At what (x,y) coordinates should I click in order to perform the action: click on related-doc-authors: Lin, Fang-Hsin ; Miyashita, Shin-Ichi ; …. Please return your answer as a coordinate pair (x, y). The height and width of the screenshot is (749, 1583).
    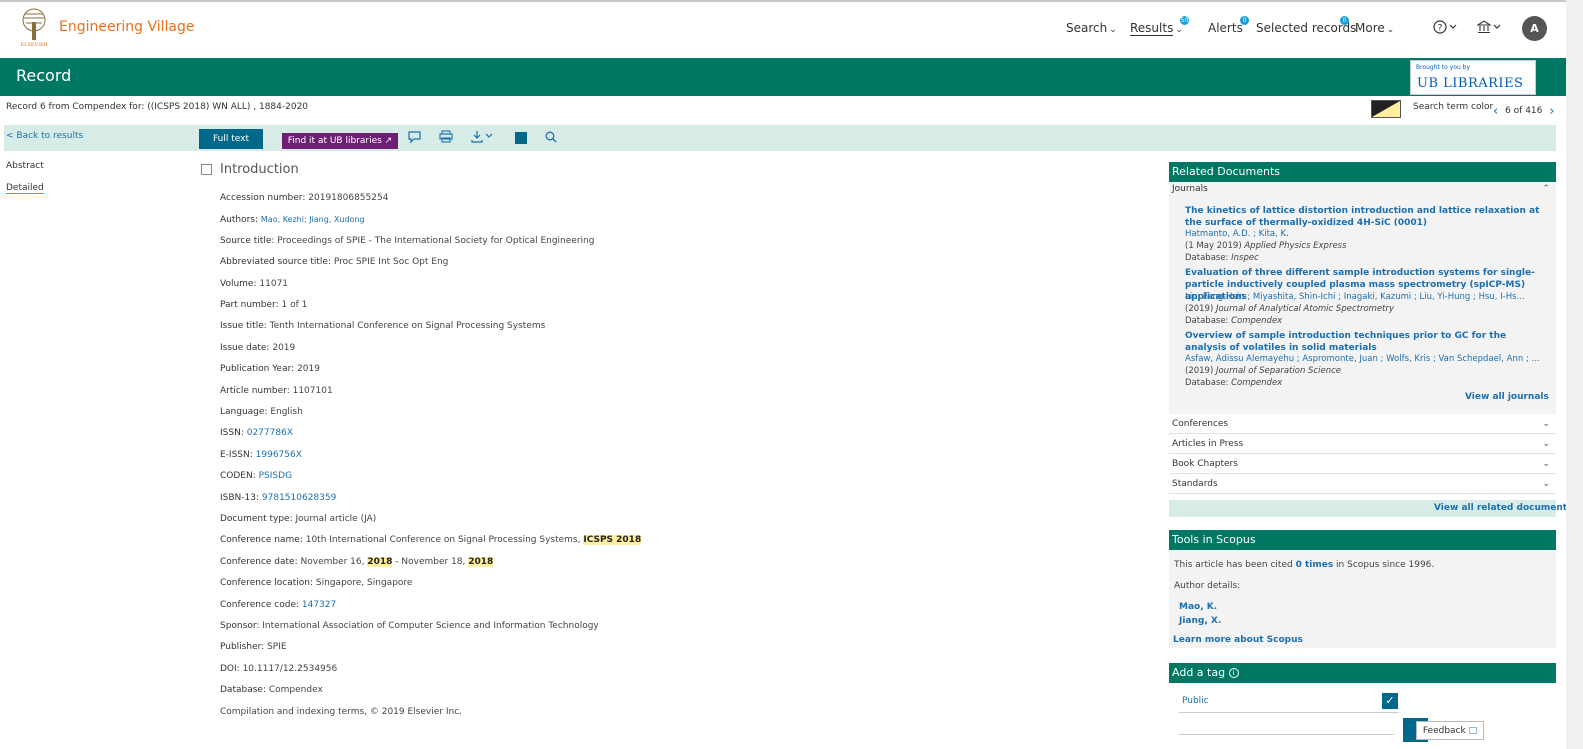
    Looking at the image, I should click on (1365, 297).